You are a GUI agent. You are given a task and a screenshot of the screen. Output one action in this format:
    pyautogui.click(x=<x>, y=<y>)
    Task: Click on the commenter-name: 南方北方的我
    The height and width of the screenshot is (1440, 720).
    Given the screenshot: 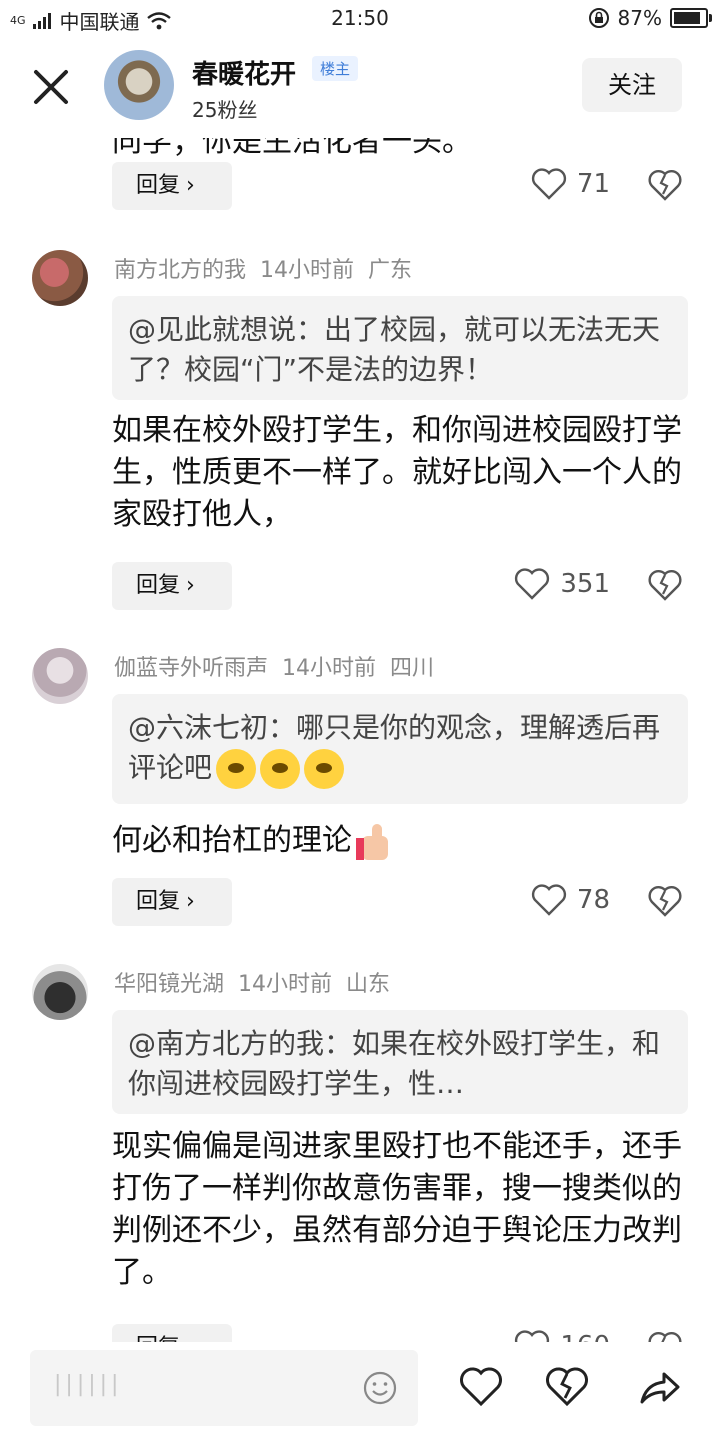 What is the action you would take?
    pyautogui.click(x=180, y=270)
    